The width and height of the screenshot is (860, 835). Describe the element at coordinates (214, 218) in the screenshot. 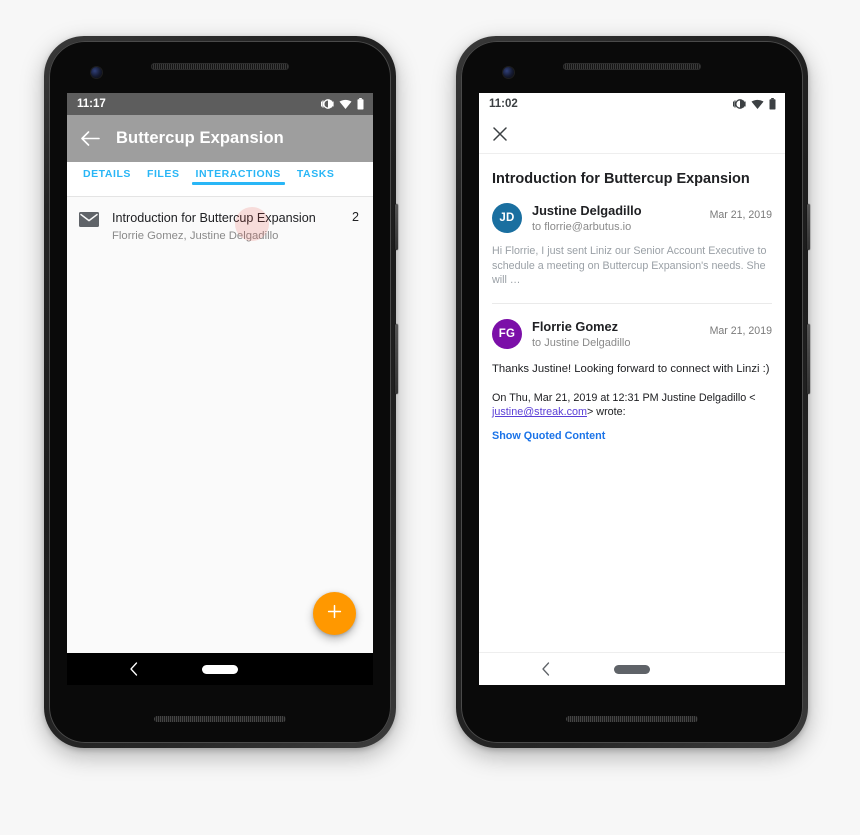

I see `list-item-subject: Introduction for Buttercup Expansion` at that location.